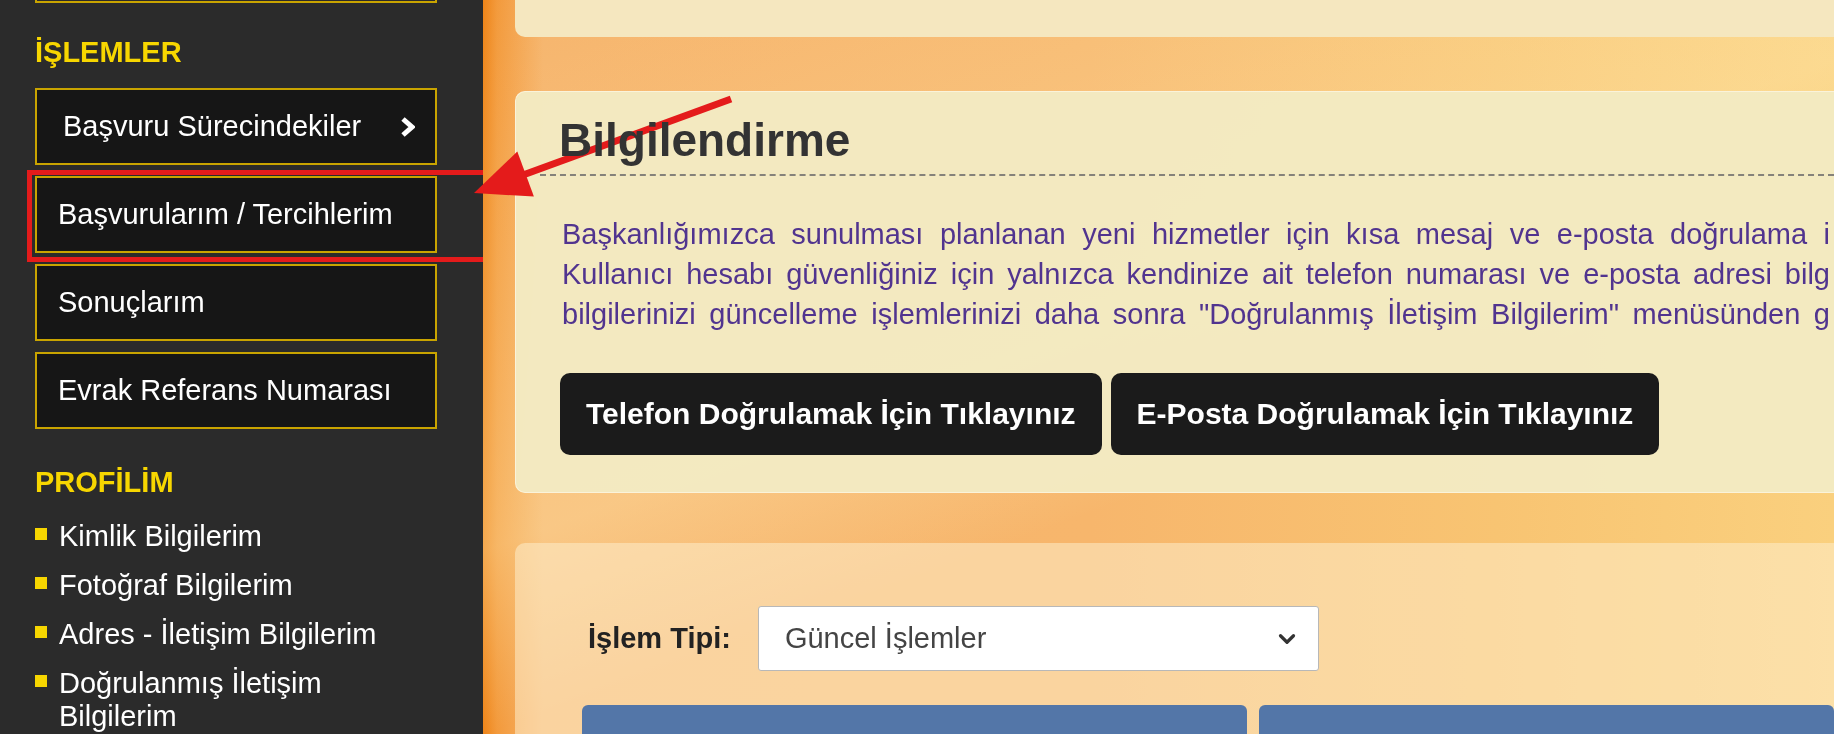 The width and height of the screenshot is (1834, 734). I want to click on verify-button: E-Posta Doğrulamak İçin Tıklayınız, so click(1385, 414).